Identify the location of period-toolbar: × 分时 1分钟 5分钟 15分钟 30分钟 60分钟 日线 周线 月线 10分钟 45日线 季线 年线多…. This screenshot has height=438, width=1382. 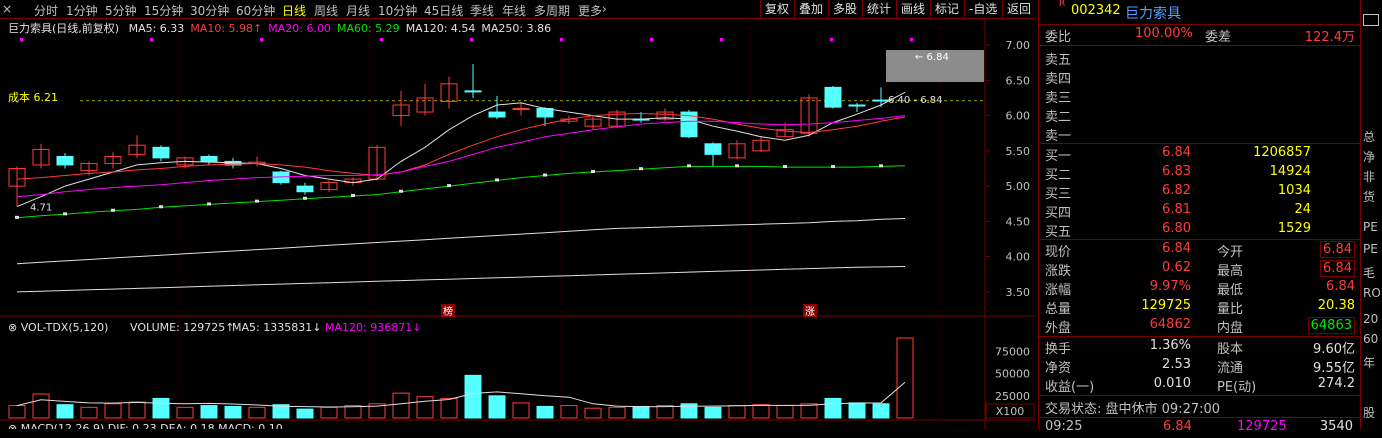
(518, 9).